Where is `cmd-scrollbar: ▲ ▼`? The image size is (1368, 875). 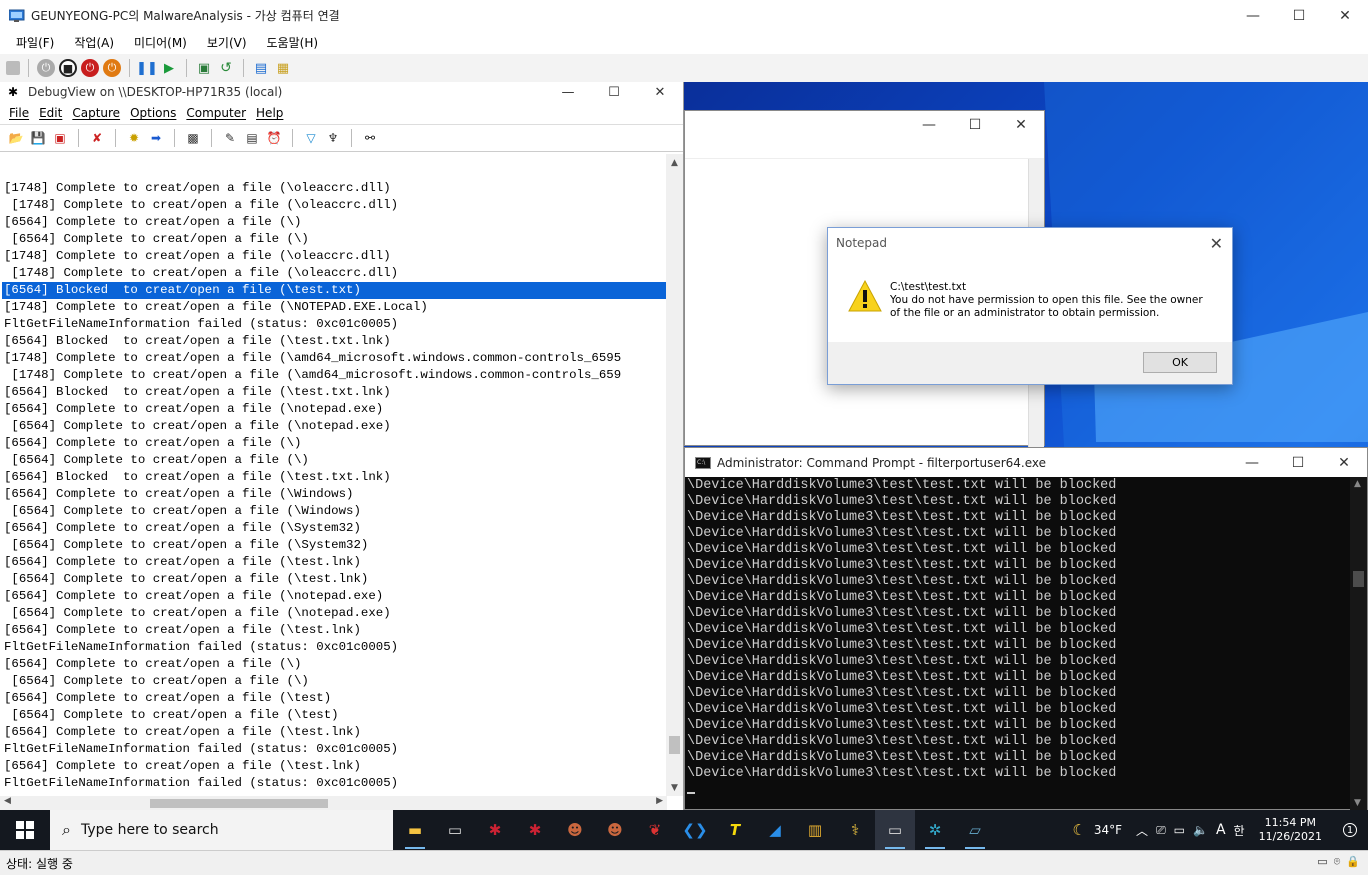
cmd-scrollbar: ▲ ▼ is located at coordinates (1358, 643).